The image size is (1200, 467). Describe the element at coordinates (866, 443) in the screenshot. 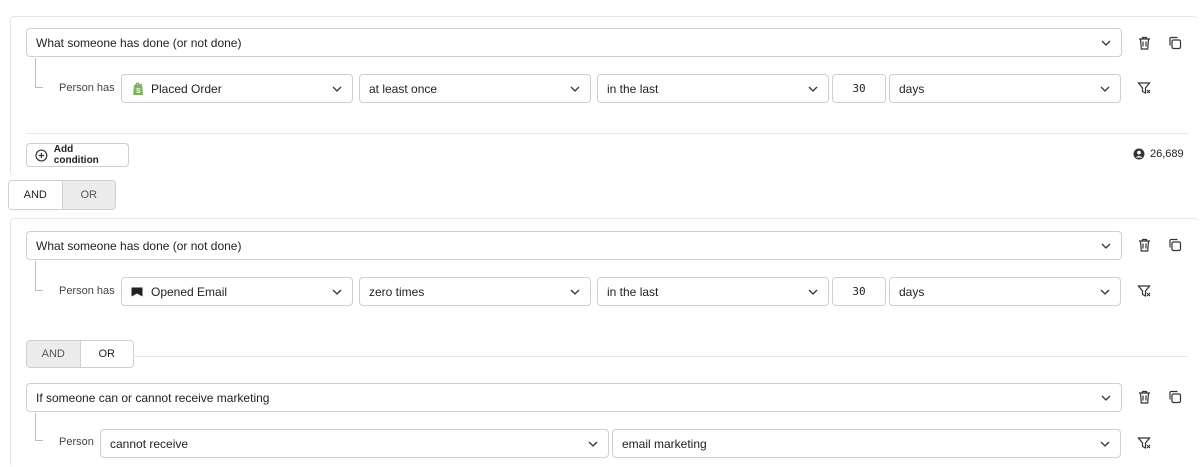

I see `channel-select: email marketing` at that location.